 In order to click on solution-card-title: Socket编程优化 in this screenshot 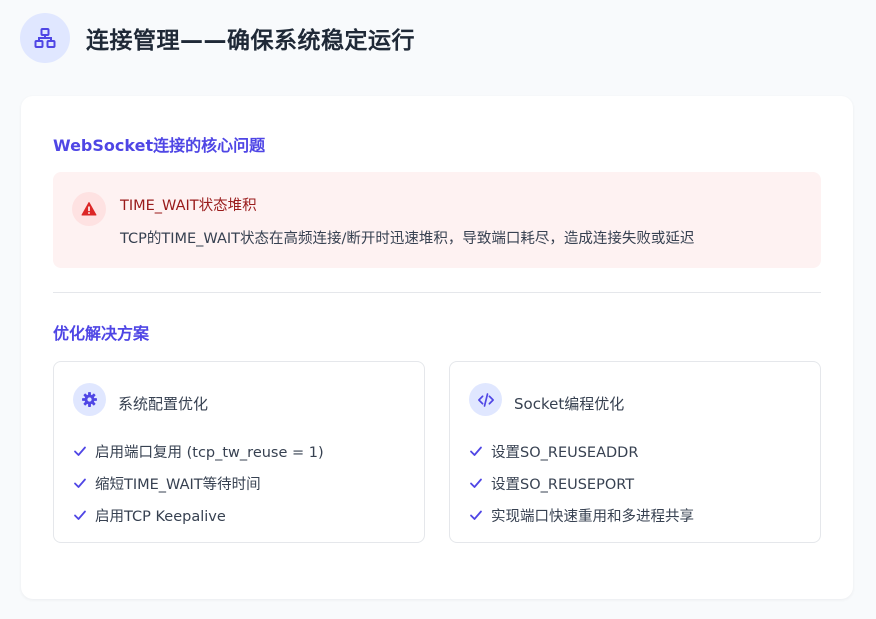, I will do `click(569, 404)`.